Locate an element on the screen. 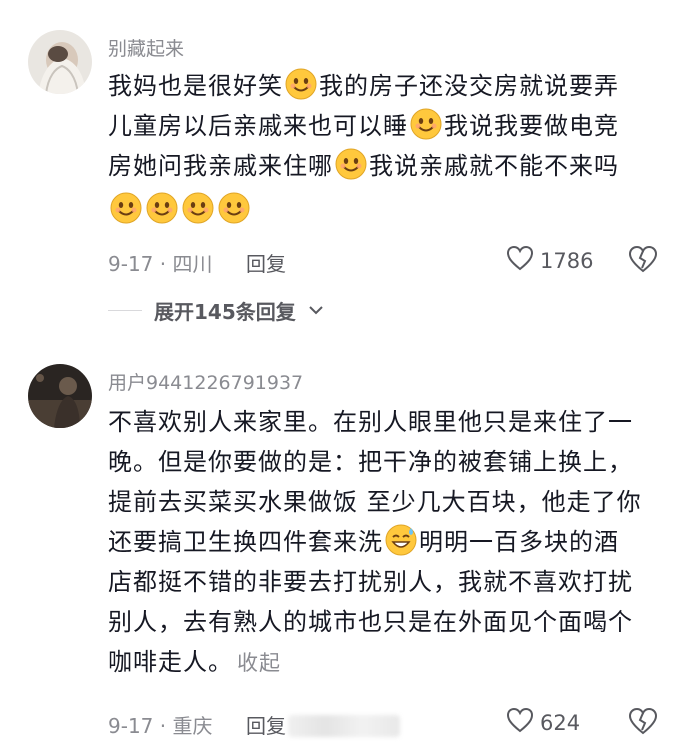 The height and width of the screenshot is (748, 690). expand-replies-button: 展开145条回复 is located at coordinates (216, 310).